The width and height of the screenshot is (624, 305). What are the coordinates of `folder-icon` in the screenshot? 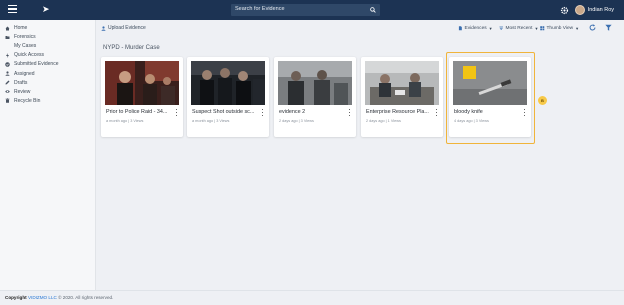 It's located at (7, 37).